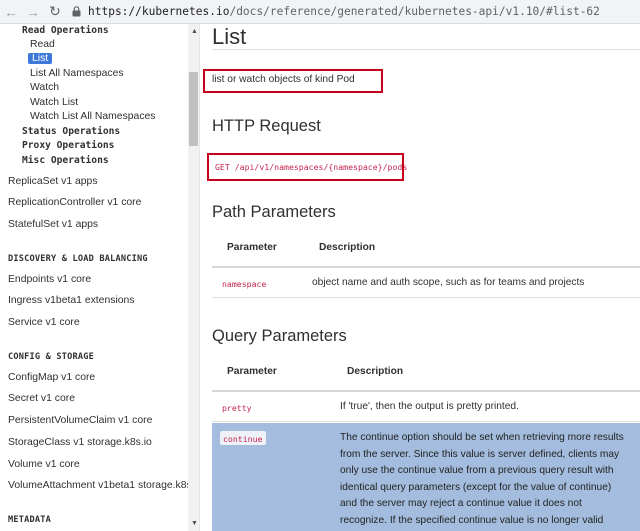 This screenshot has height=531, width=640. What do you see at coordinates (193, 109) in the screenshot?
I see `sidebar-scroll-thumb` at bounding box center [193, 109].